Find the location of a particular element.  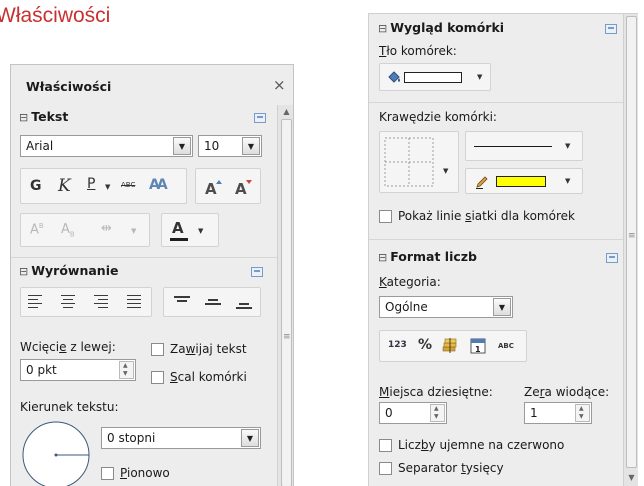

character-spacing-icon: ⇹ is located at coordinates (106, 228).